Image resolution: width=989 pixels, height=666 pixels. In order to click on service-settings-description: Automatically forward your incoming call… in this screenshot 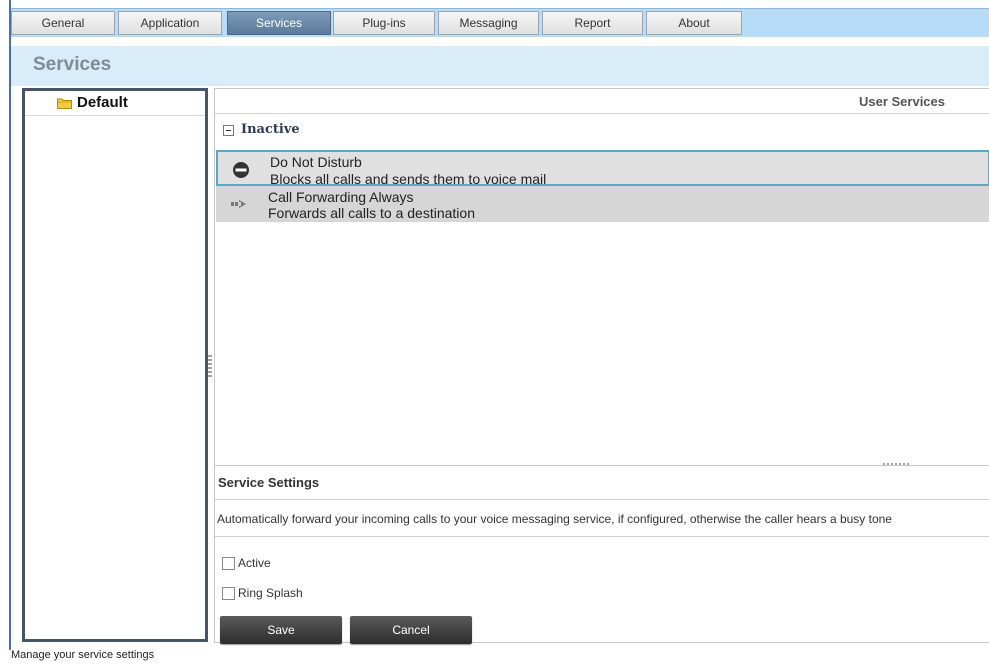, I will do `click(554, 519)`.